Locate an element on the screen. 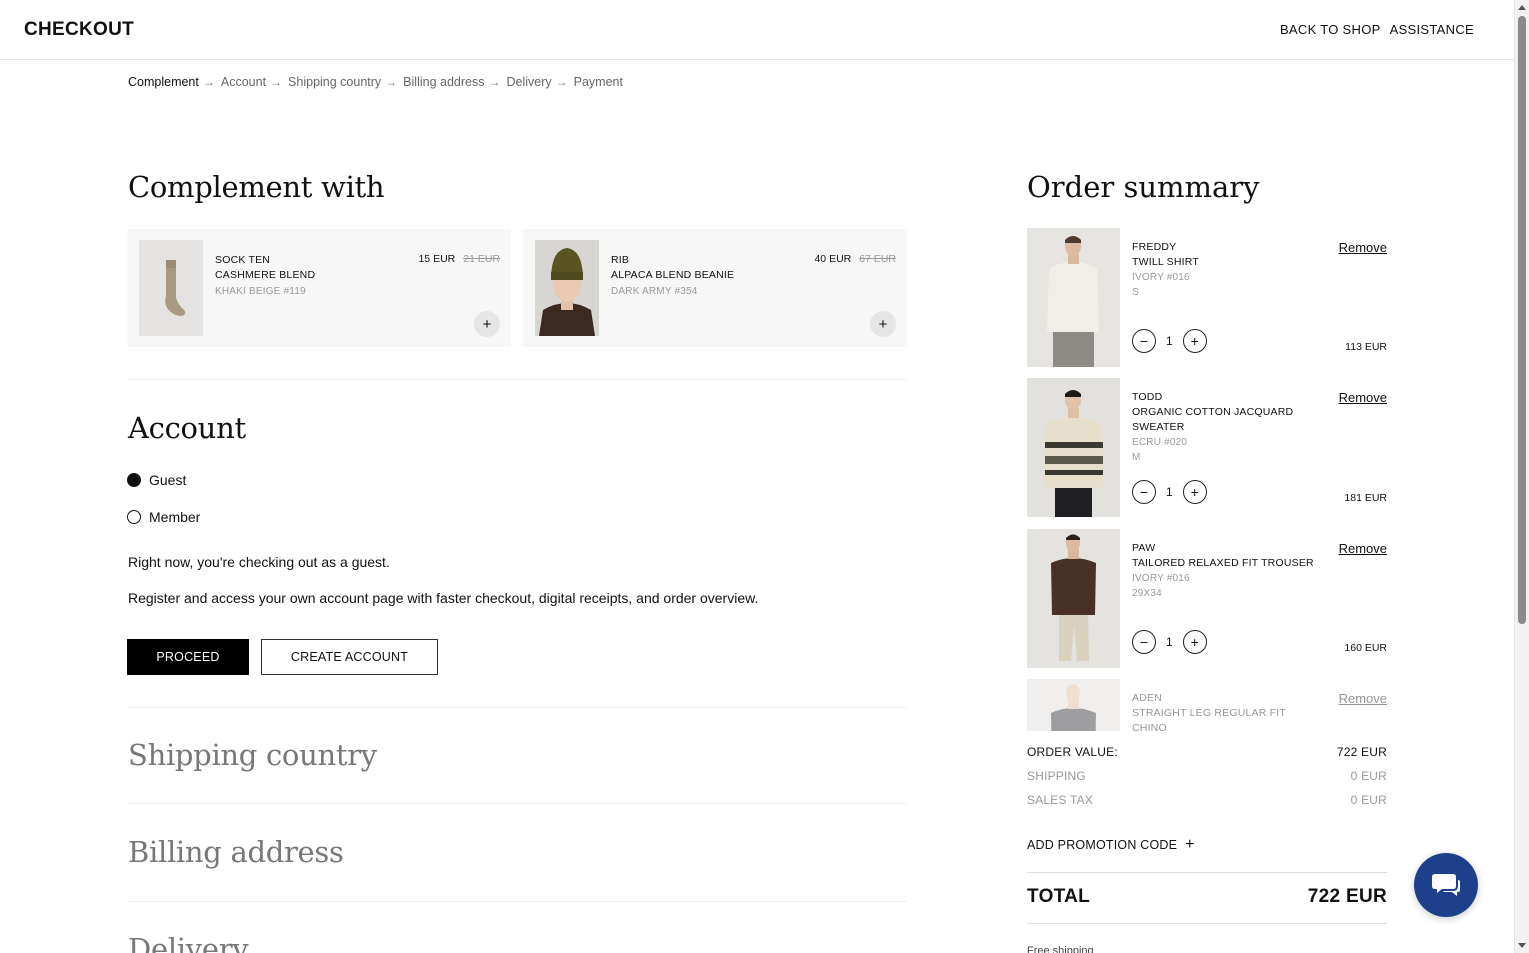 This screenshot has width=1529, height=953. product-image-trouser is located at coordinates (1073, 598).